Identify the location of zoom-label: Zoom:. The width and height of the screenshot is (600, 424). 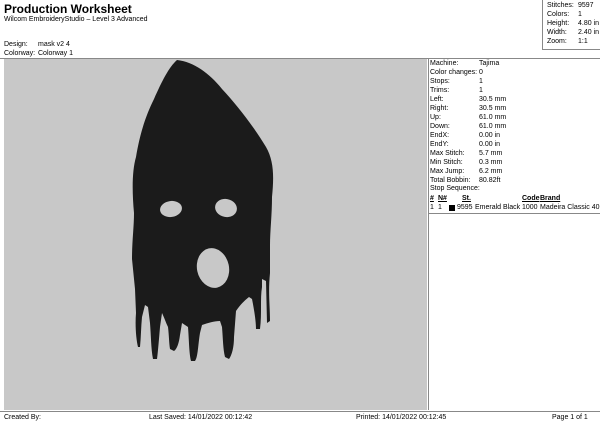
(557, 41).